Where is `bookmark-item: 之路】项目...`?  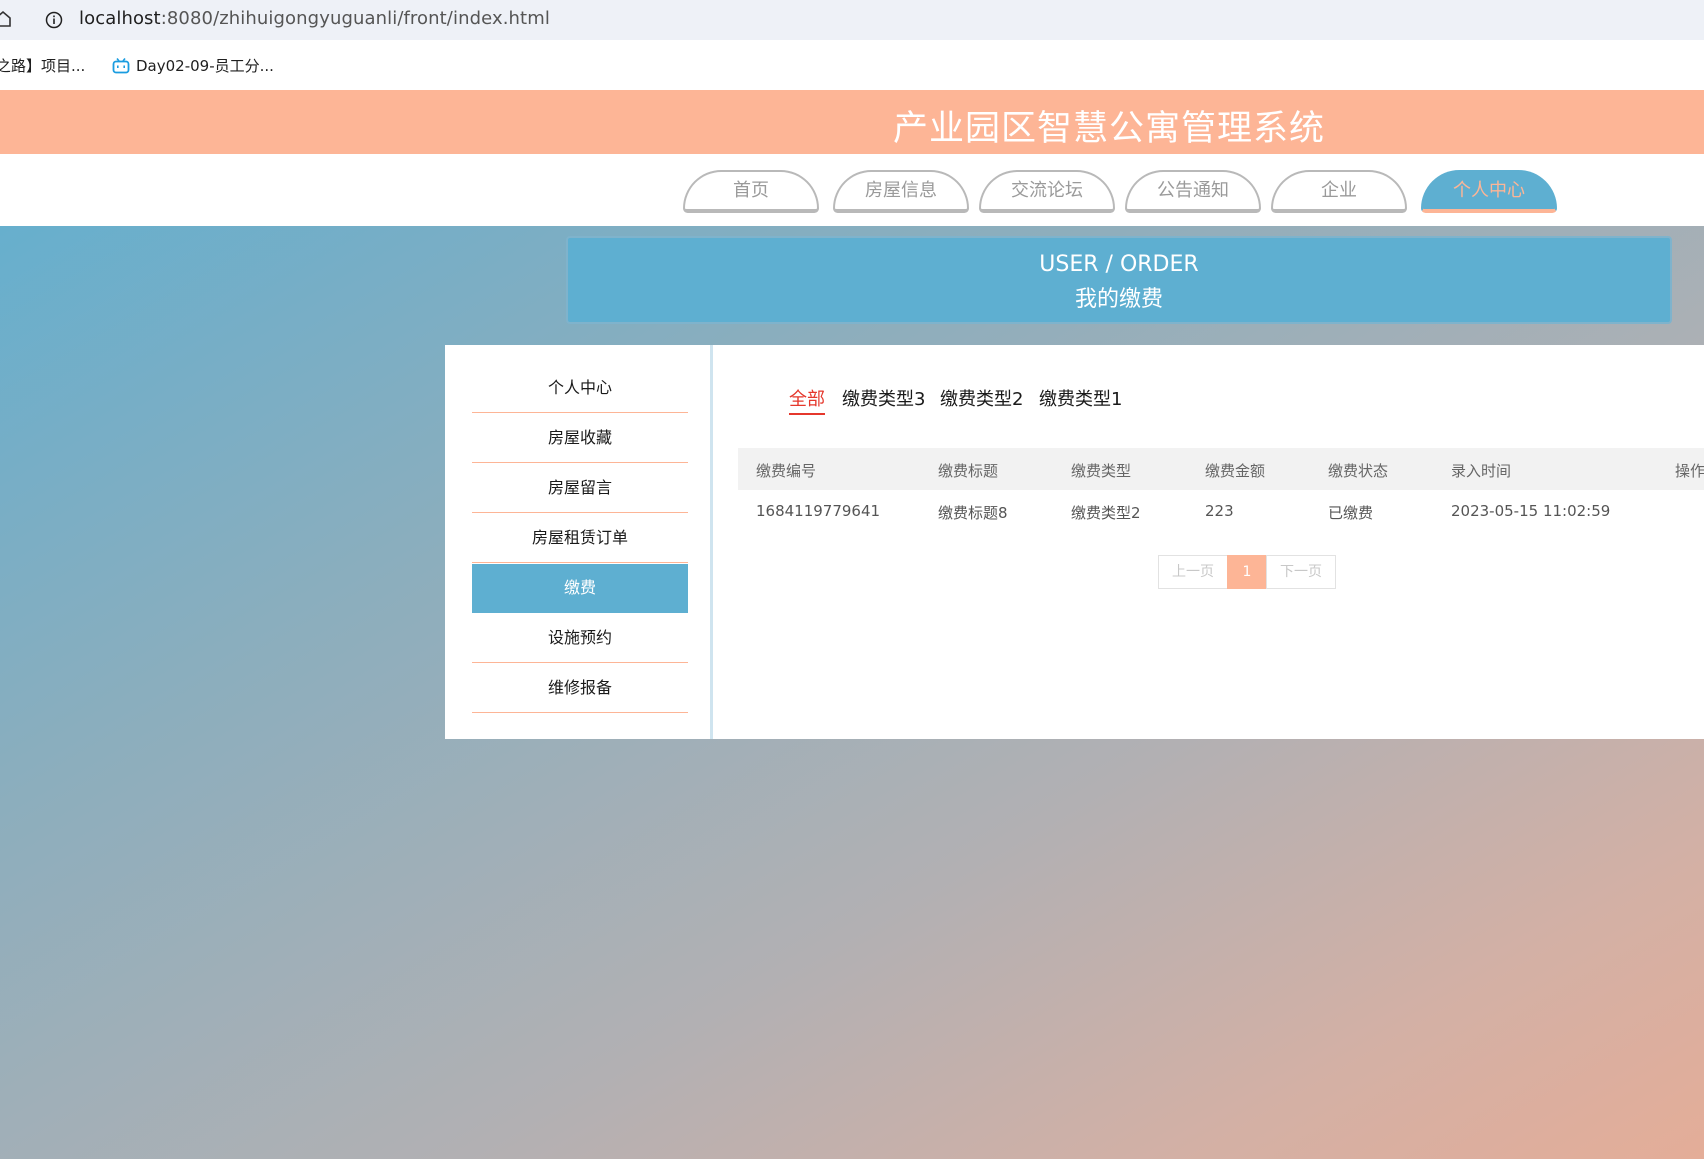
bookmark-item: 之路】项目... is located at coordinates (42, 65).